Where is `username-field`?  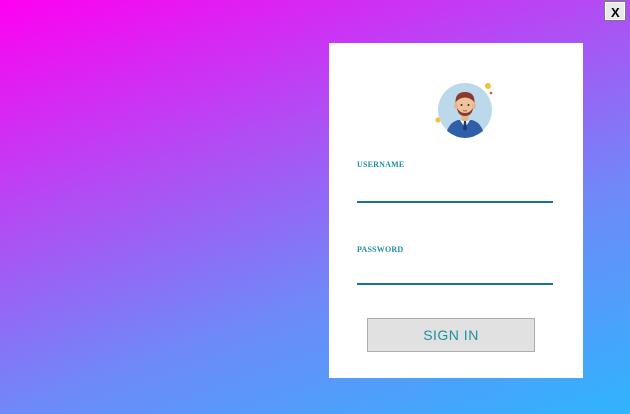 username-field is located at coordinates (455, 192).